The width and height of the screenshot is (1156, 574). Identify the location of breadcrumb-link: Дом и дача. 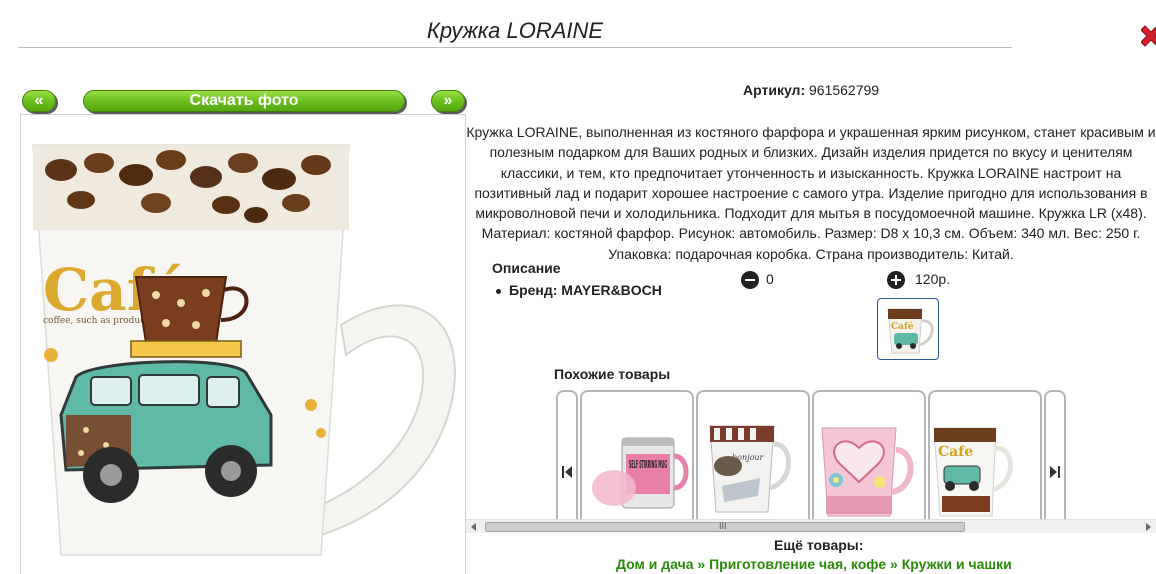
(655, 564).